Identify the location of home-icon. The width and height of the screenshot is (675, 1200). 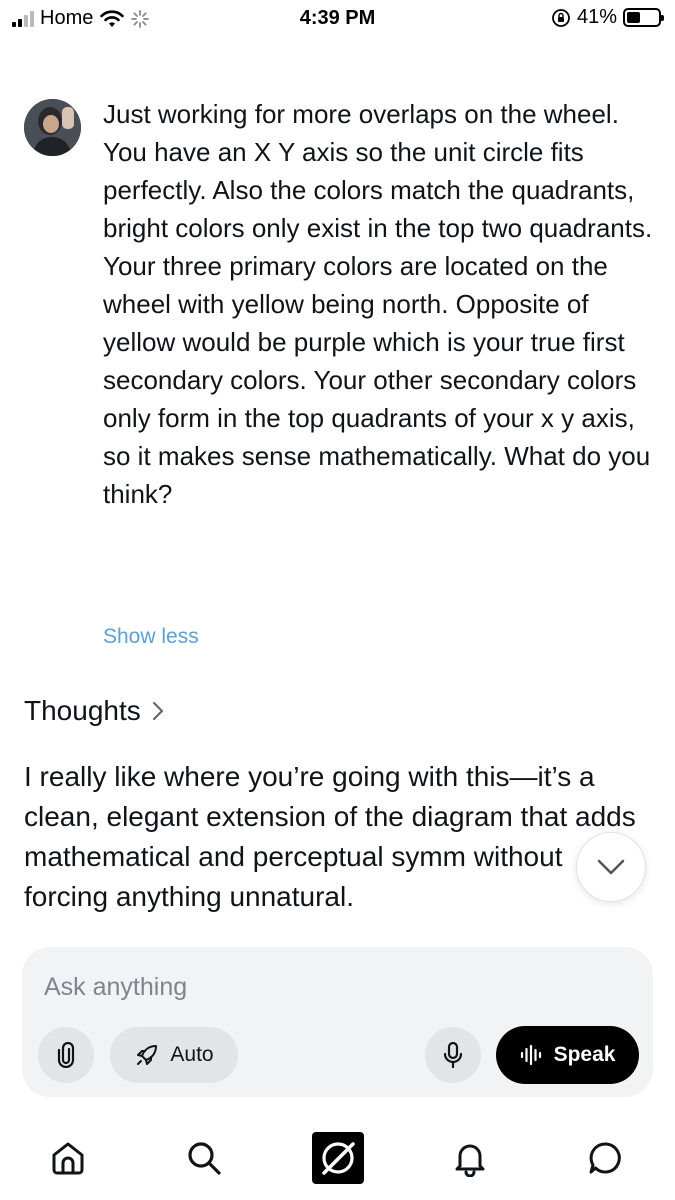
(68, 1158).